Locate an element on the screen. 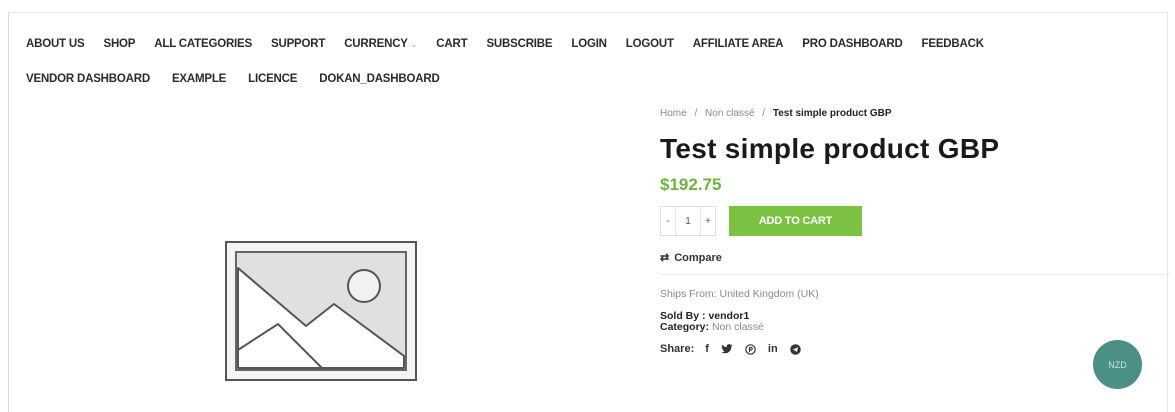 Image resolution: width=1175 pixels, height=412 pixels. nav-vendor-dashboard: VENDOR DASHBOARD is located at coordinates (88, 79).